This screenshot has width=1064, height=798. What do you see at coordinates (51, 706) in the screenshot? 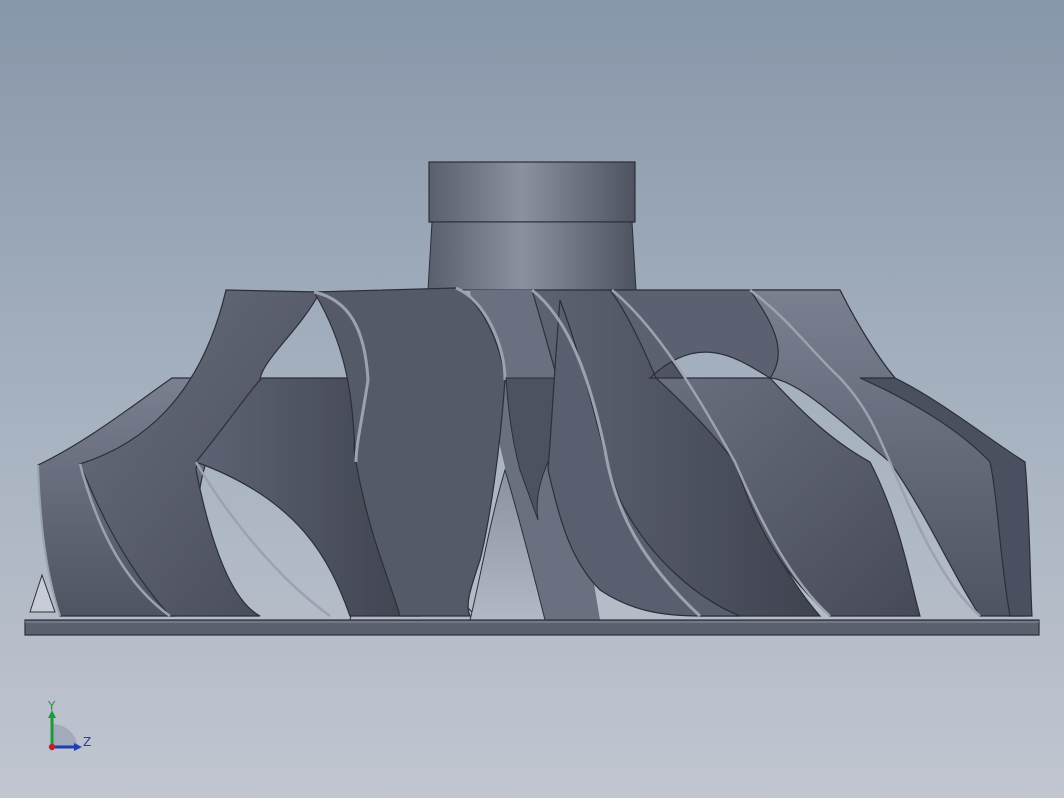
I see `triad-y-label: Y` at bounding box center [51, 706].